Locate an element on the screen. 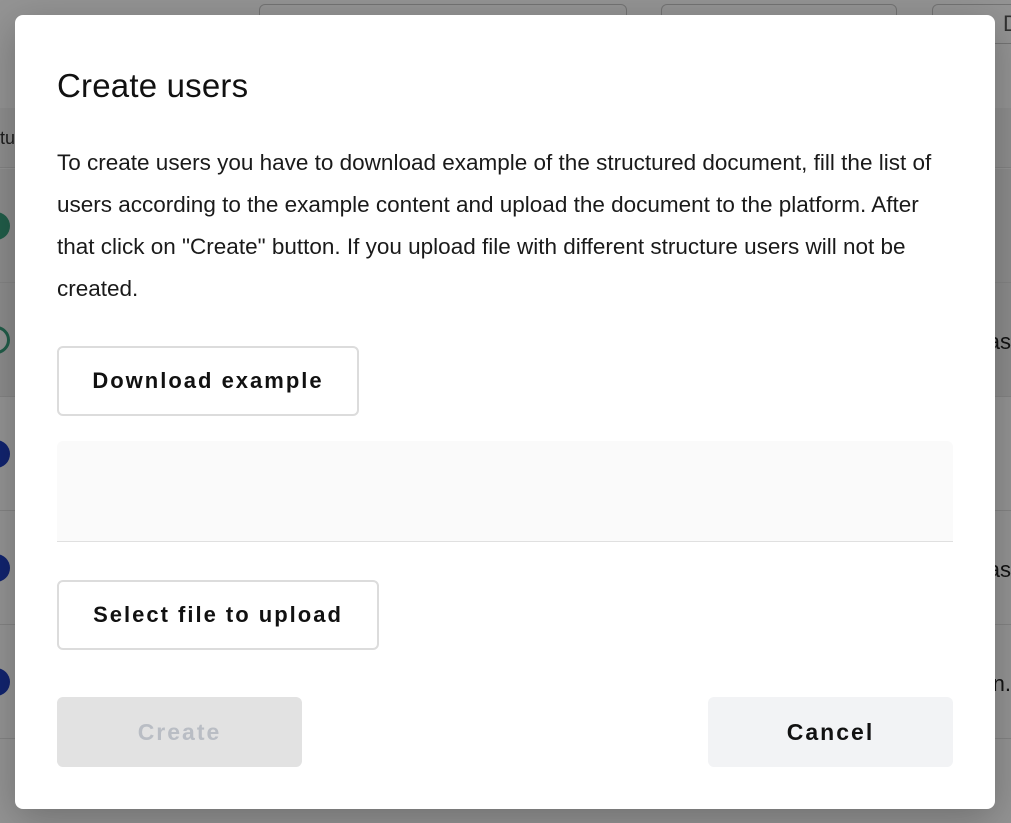  download-example-button: Download example is located at coordinates (208, 381).